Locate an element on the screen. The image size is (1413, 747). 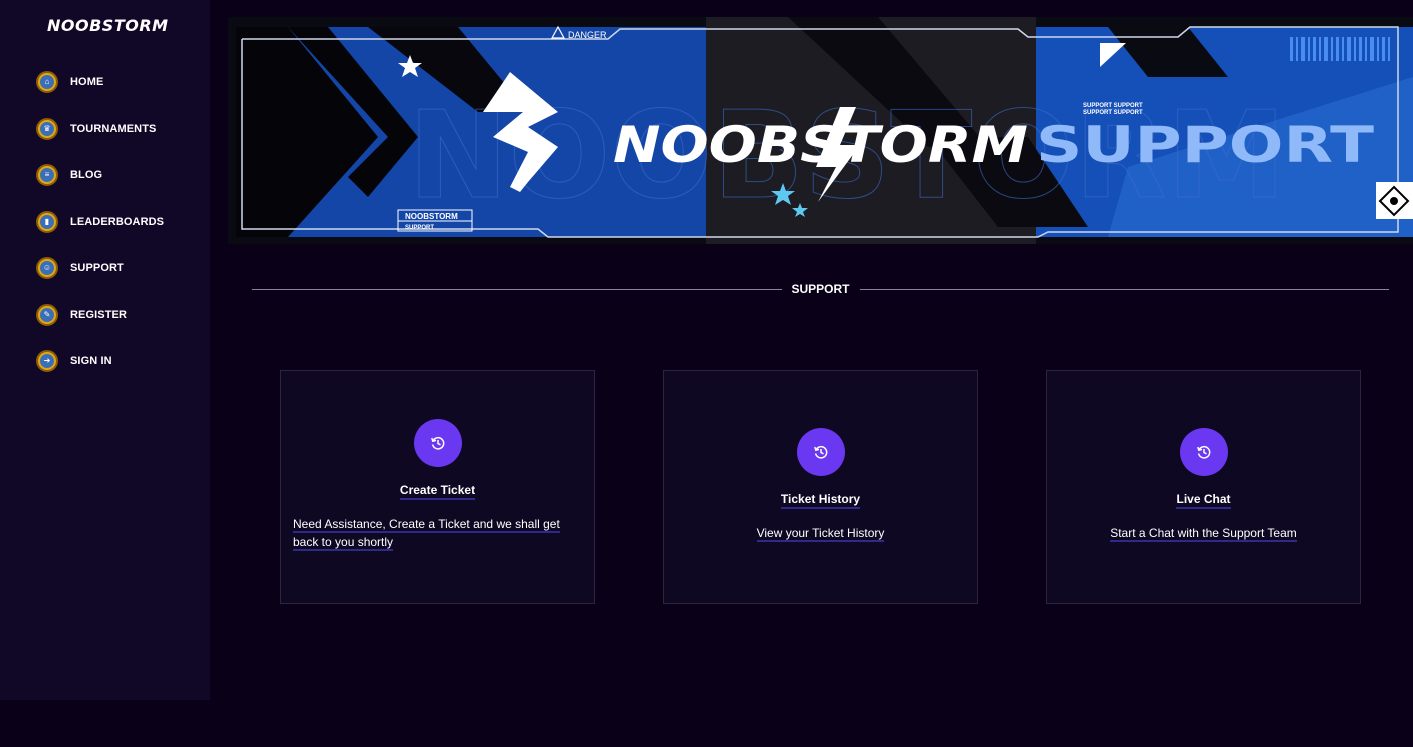
sidebar-item-leaderboards: ▮ LEADERBOARDS is located at coordinates (100, 222).